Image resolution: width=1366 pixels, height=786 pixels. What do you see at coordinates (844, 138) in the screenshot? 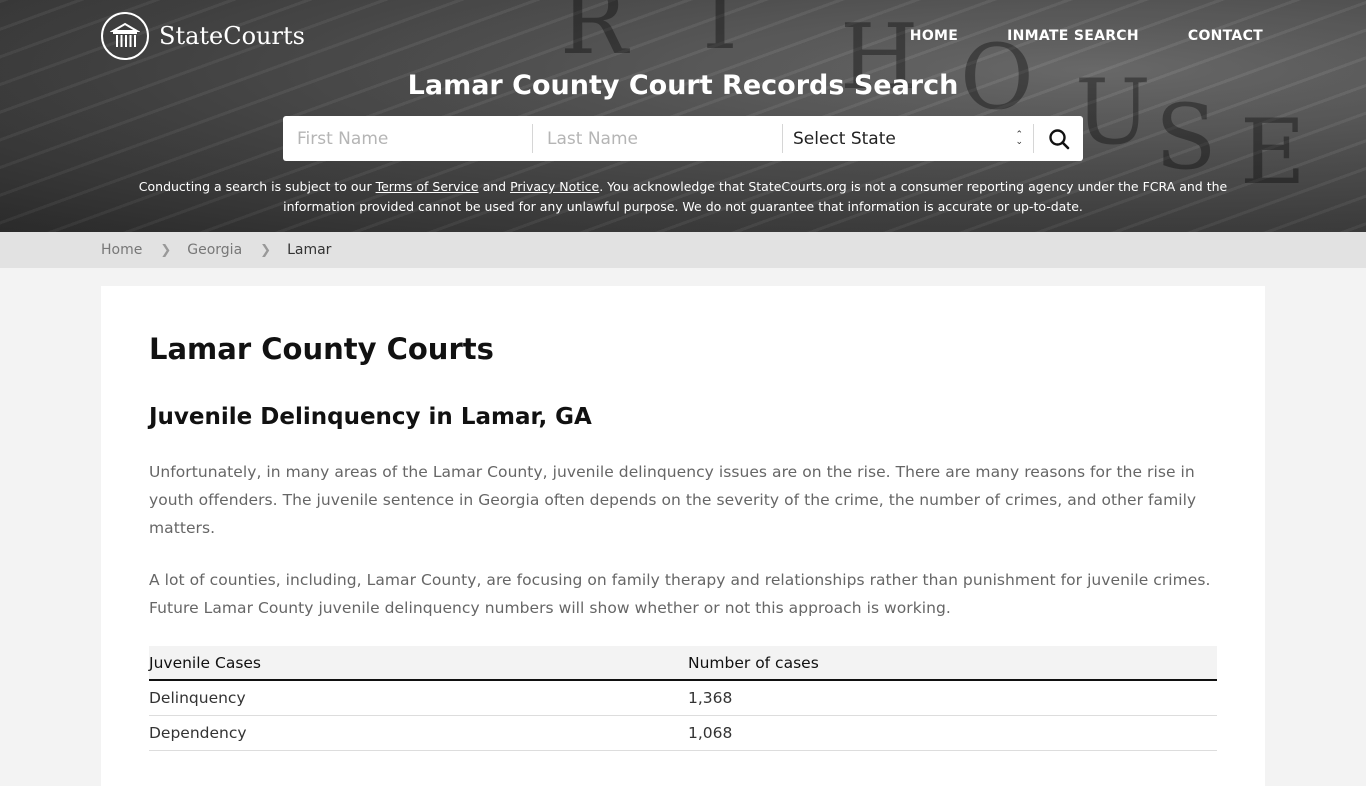
I see `state-select-value: Select State` at bounding box center [844, 138].